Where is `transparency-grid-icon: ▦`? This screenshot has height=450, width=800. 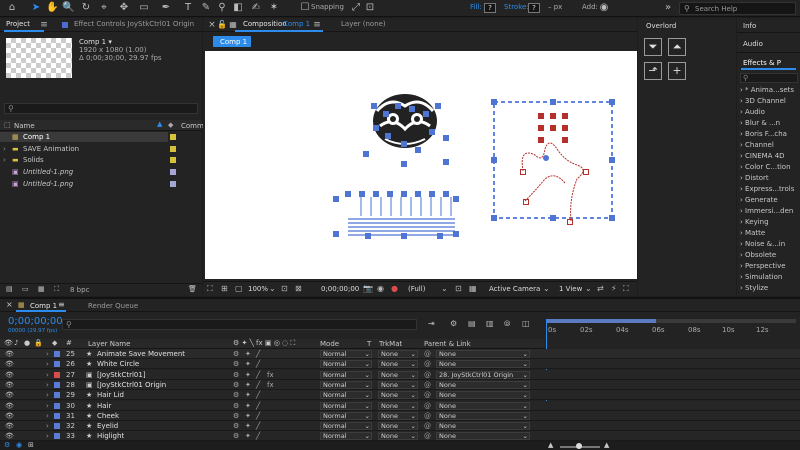 transparency-grid-icon: ▦ is located at coordinates (473, 289).